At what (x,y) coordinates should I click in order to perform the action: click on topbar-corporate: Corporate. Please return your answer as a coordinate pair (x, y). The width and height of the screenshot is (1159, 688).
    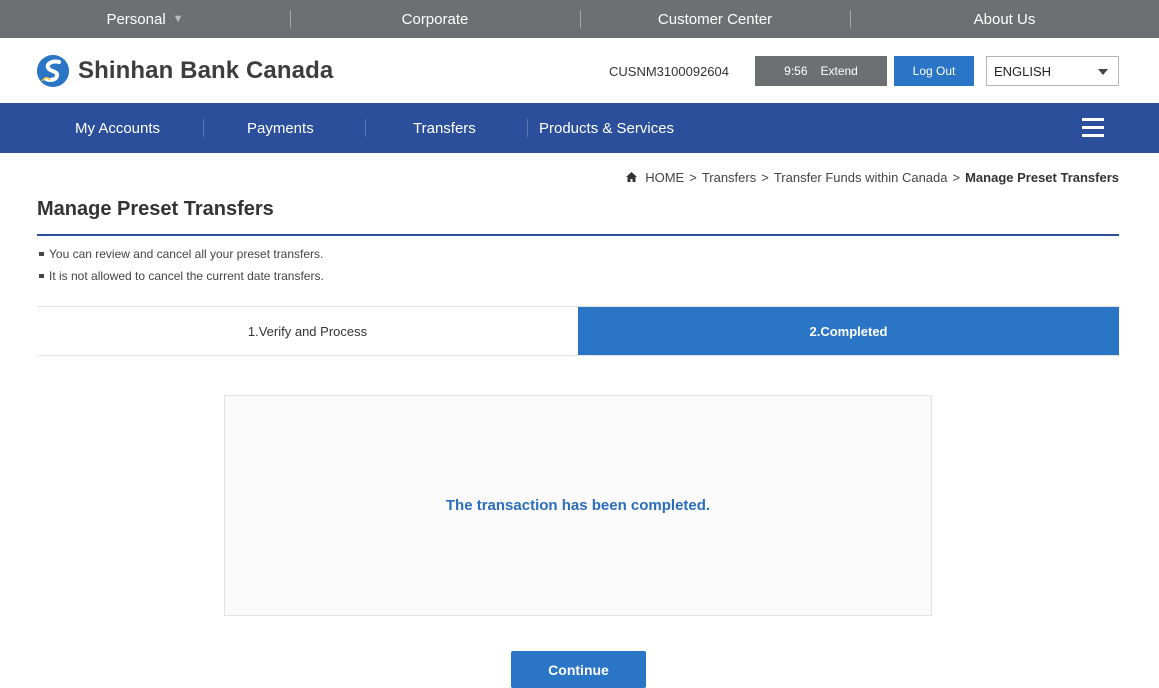
    Looking at the image, I should click on (435, 19).